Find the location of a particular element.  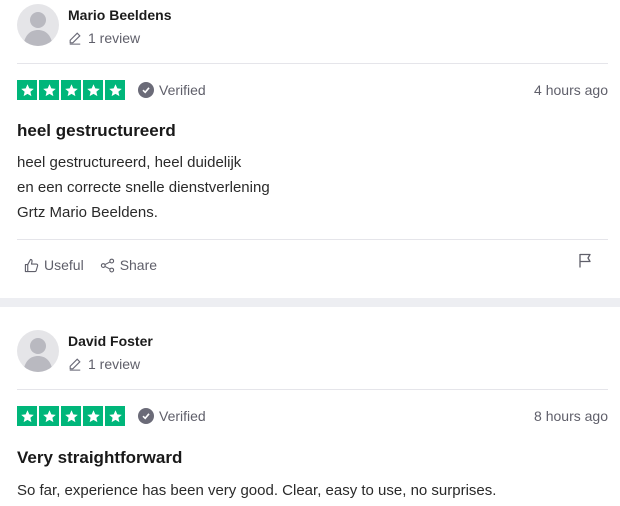

useful-button: Useful is located at coordinates (54, 265).